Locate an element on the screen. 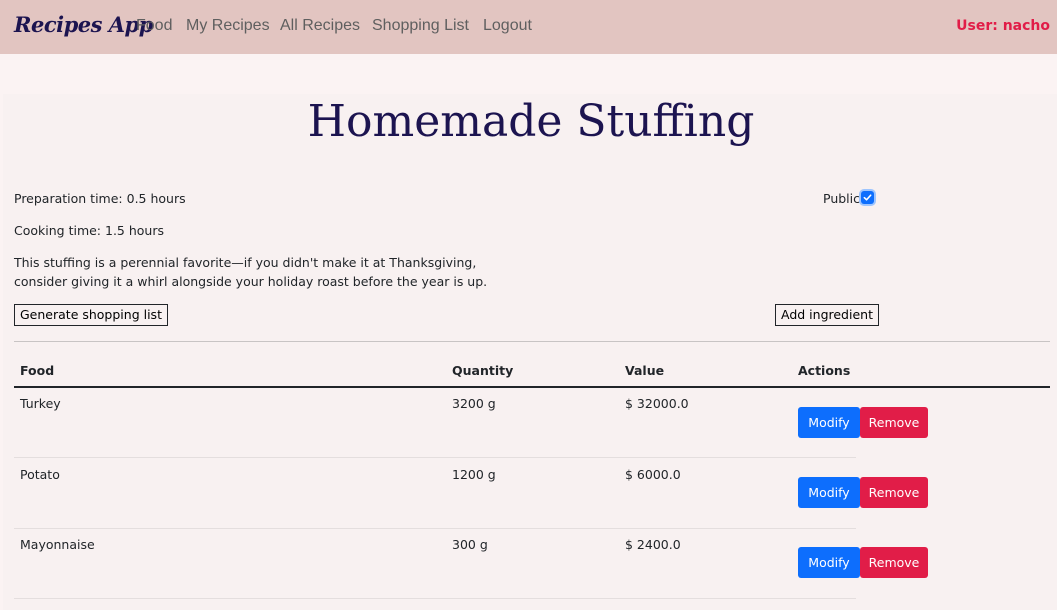 The image size is (1057, 610). user-label: User: nacho is located at coordinates (1003, 26).